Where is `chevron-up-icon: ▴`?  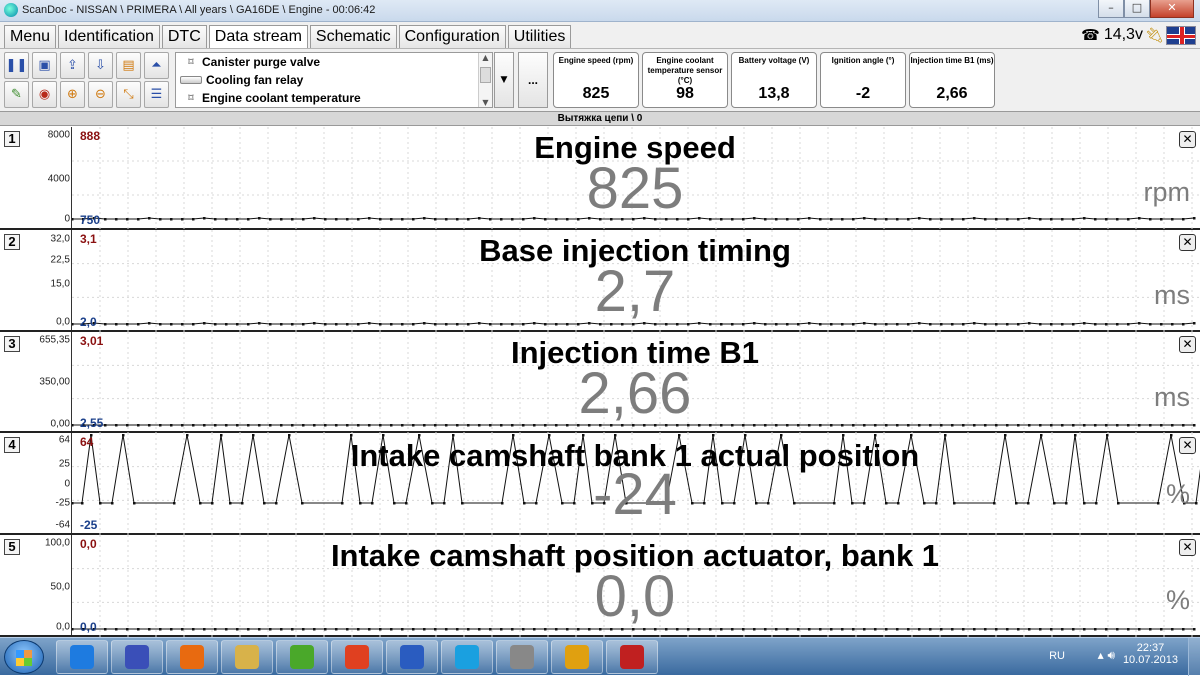
chevron-up-icon: ▴ is located at coordinates (1101, 655).